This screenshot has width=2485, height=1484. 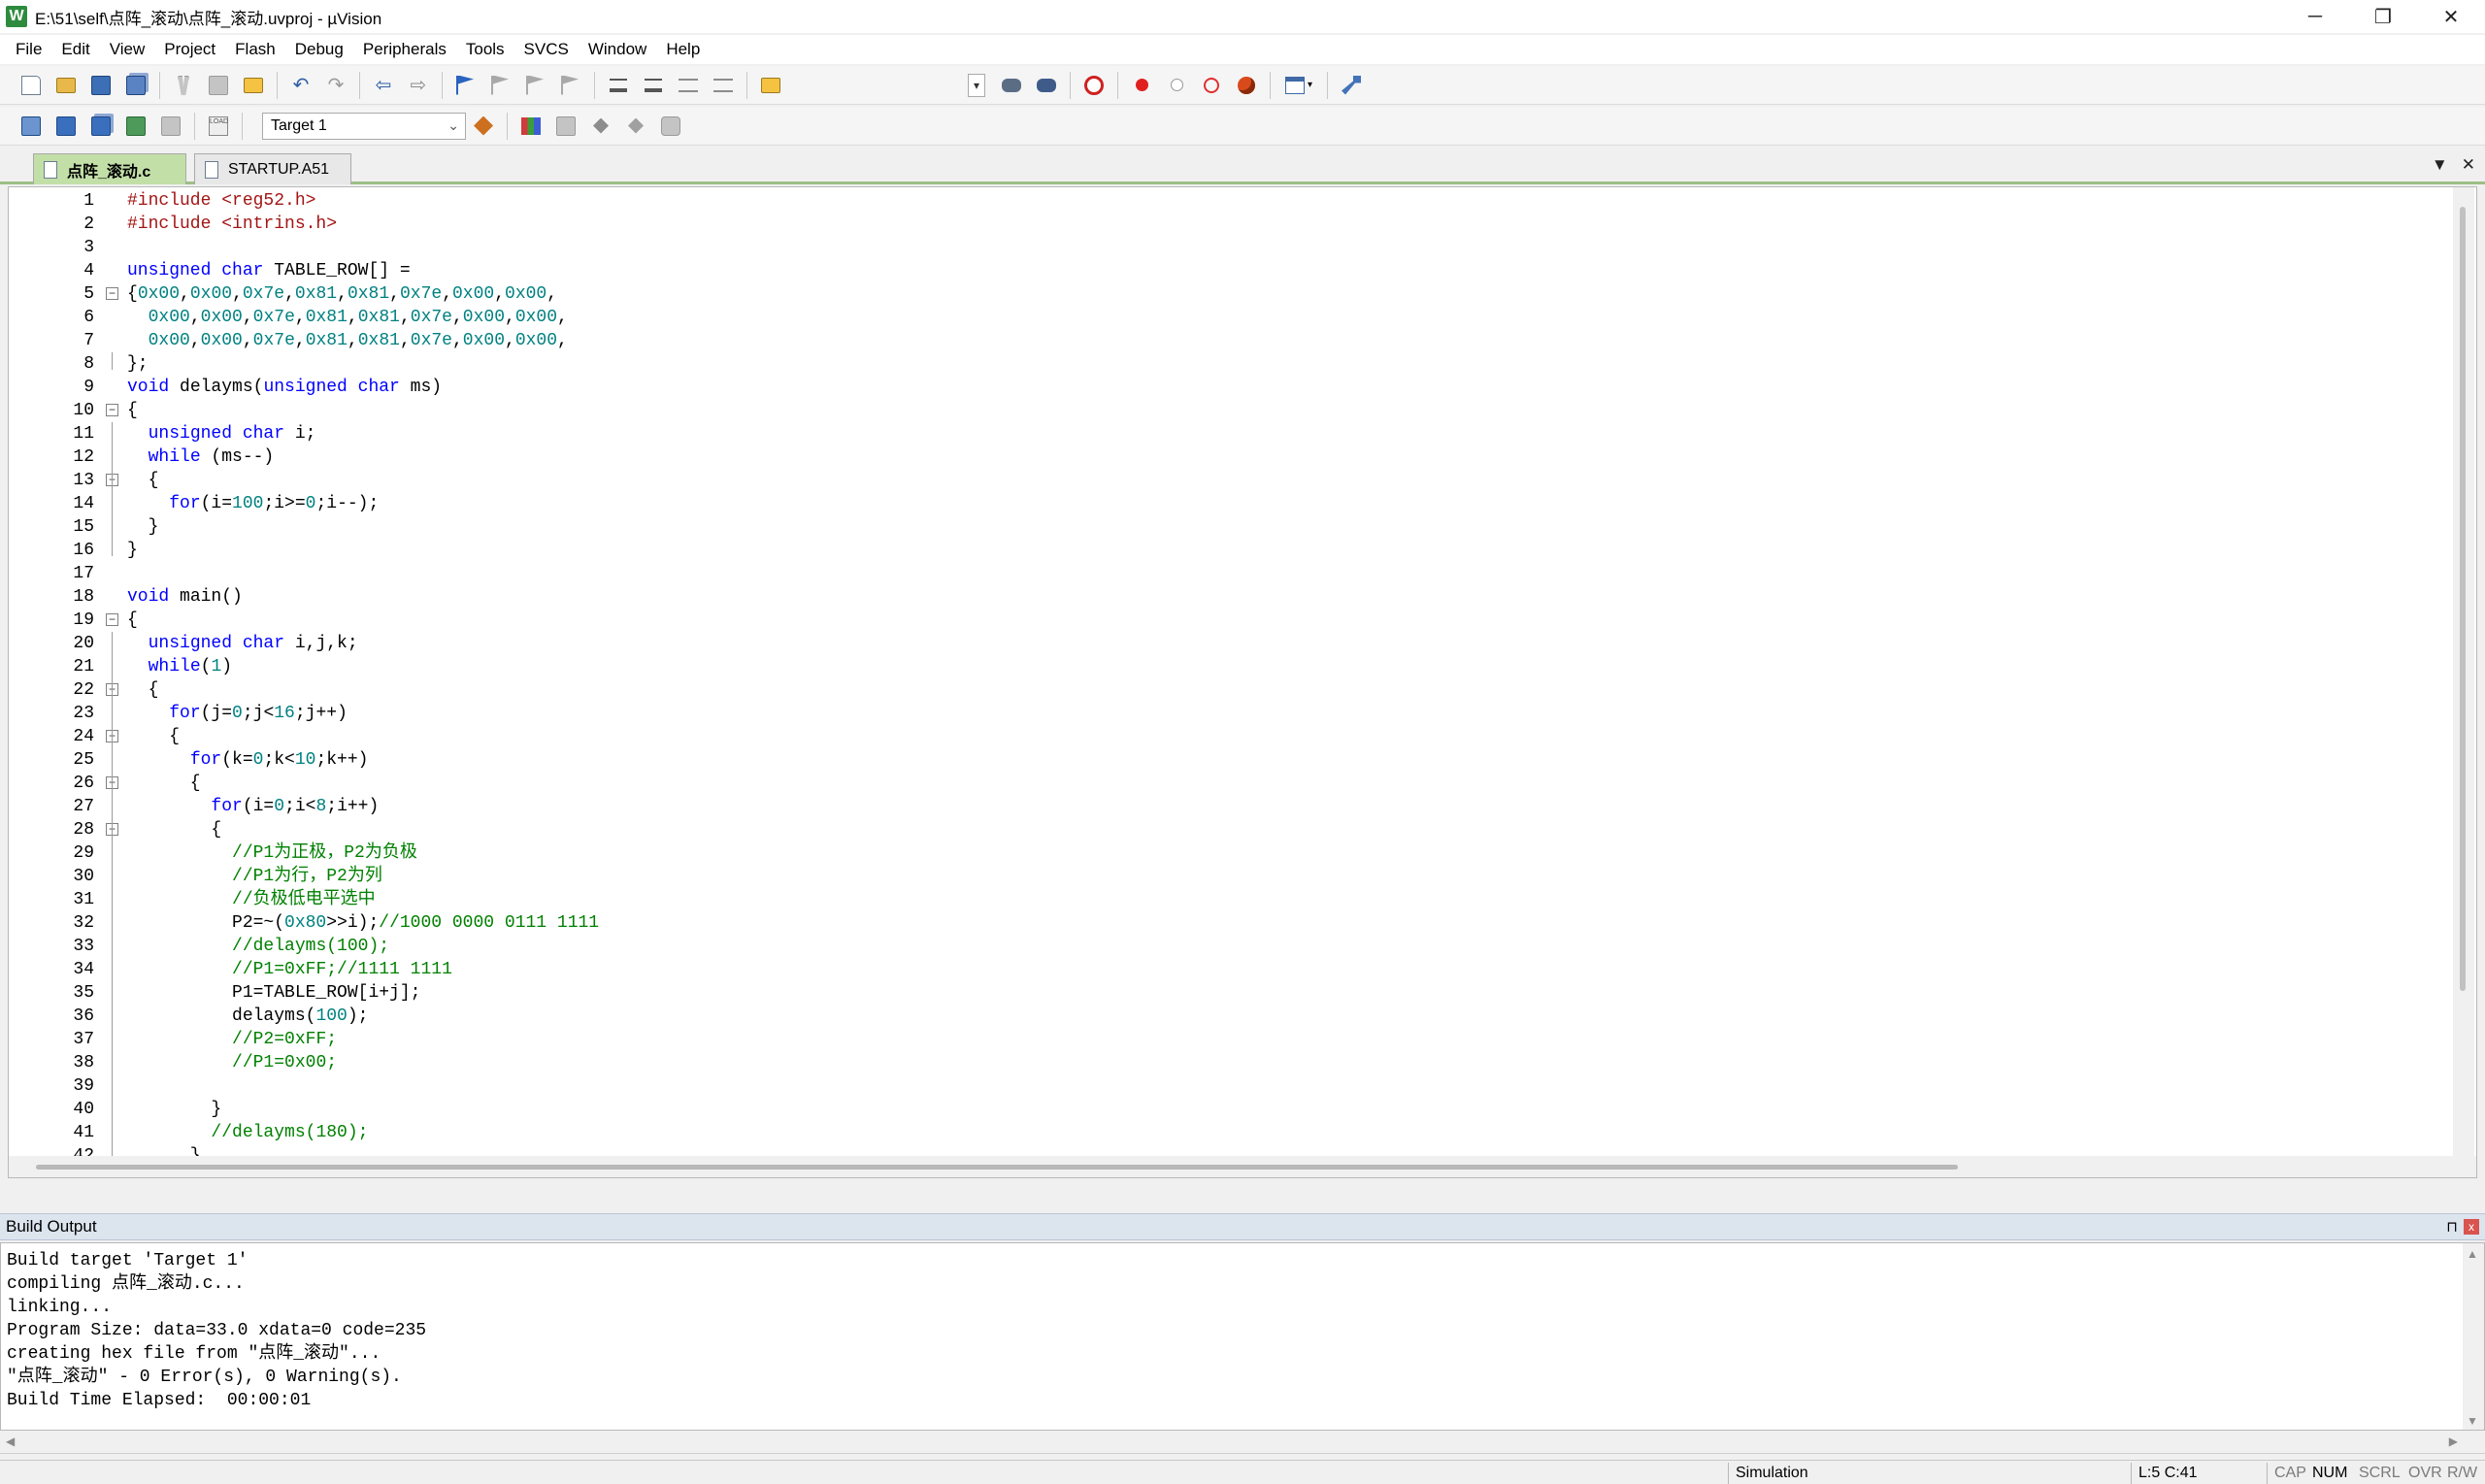 I want to click on build-button, so click(x=66, y=126).